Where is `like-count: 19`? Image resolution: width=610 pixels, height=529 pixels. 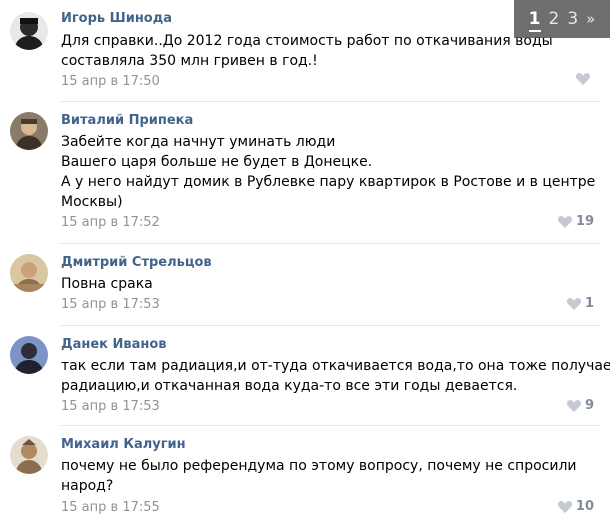
like-count: 19 is located at coordinates (584, 221).